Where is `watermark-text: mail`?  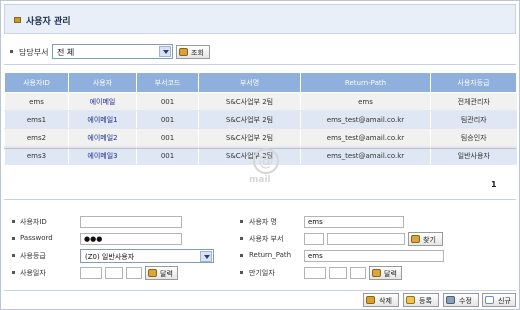
watermark-text: mail is located at coordinates (260, 180).